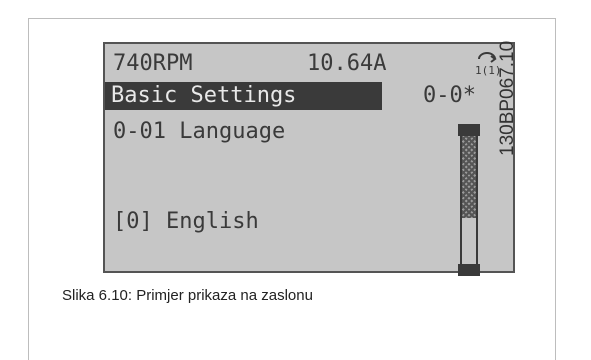 The image size is (591, 360). I want to click on status-speed: 740RPM, so click(153, 63).